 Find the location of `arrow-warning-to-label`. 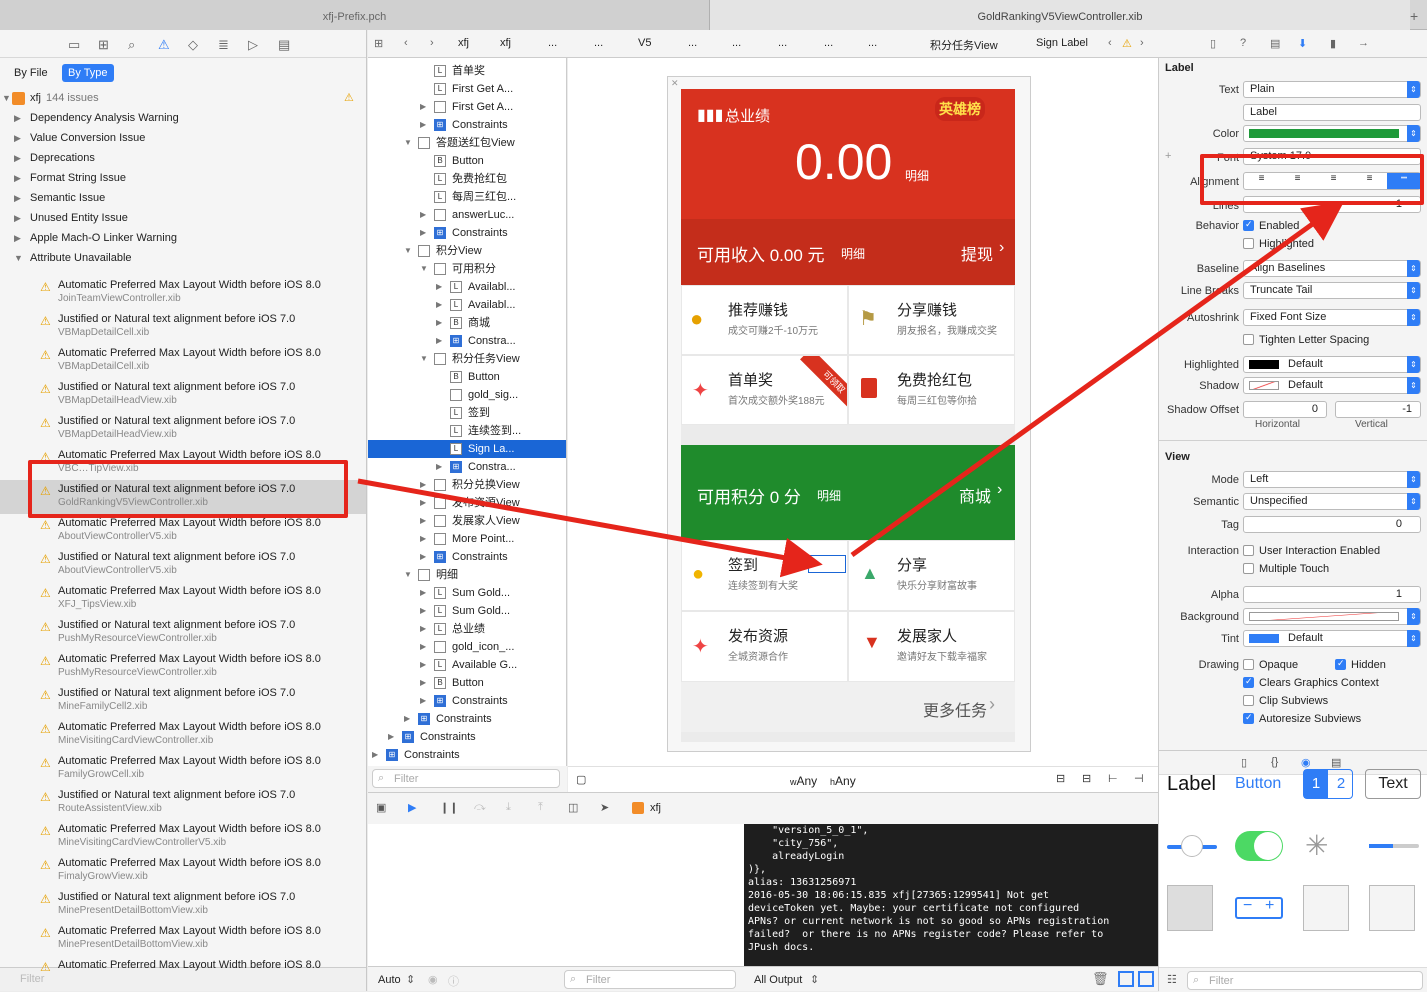

arrow-warning-to-label is located at coordinates (590, 528).